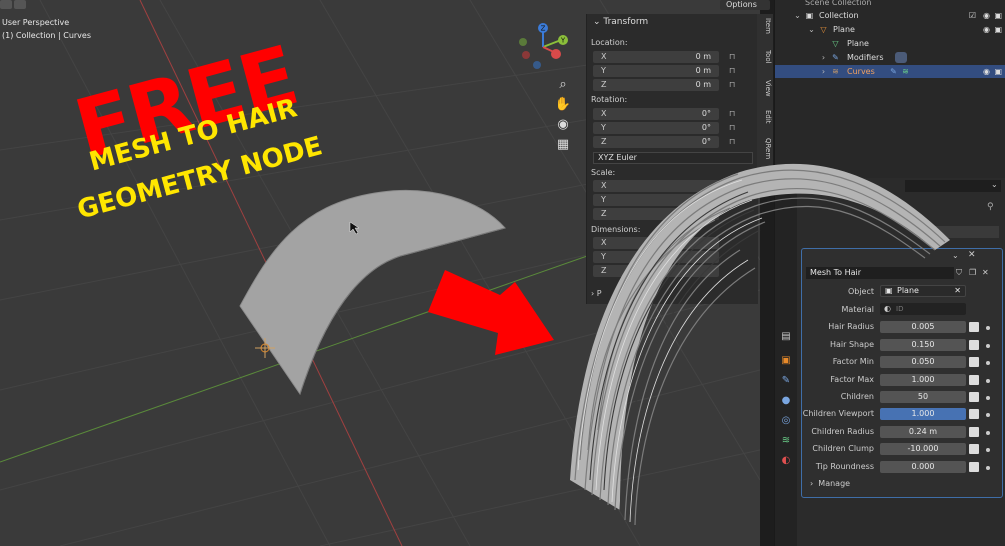  I want to click on modifier-tab-icon: ✎, so click(786, 381).